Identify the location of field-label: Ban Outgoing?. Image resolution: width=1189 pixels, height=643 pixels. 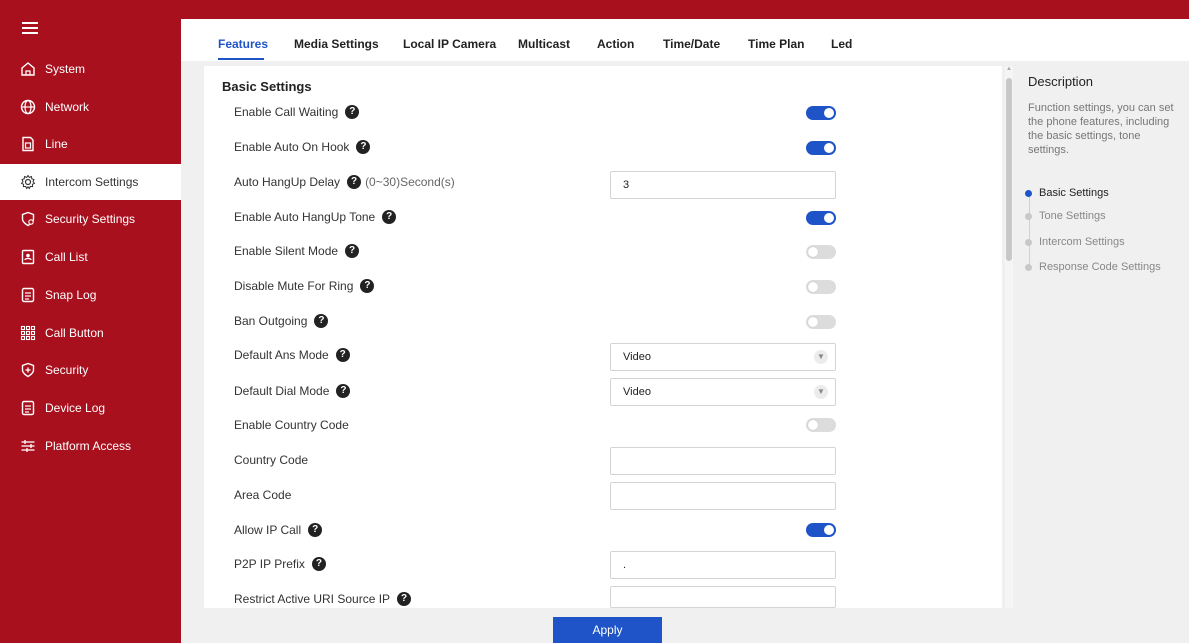
(281, 321).